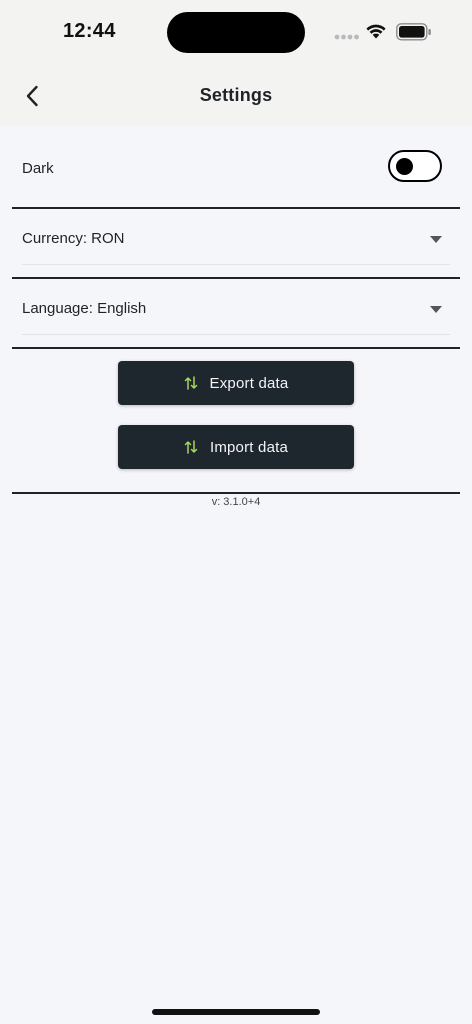 This screenshot has height=1024, width=472. I want to click on page-title: Settings, so click(236, 95).